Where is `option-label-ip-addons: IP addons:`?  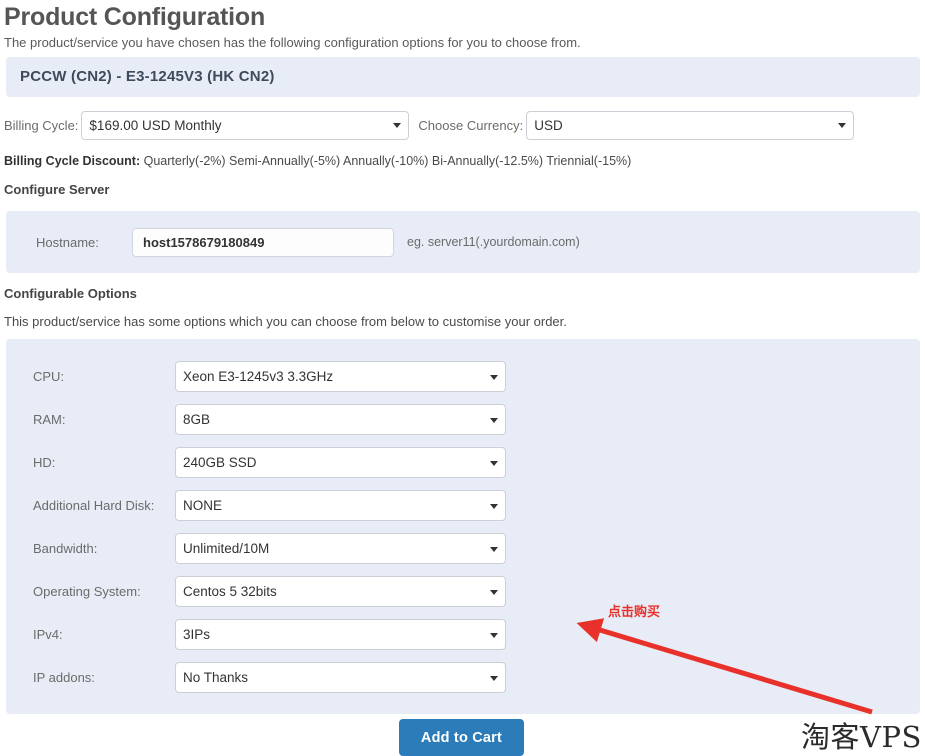 option-label-ip-addons: IP addons: is located at coordinates (64, 677).